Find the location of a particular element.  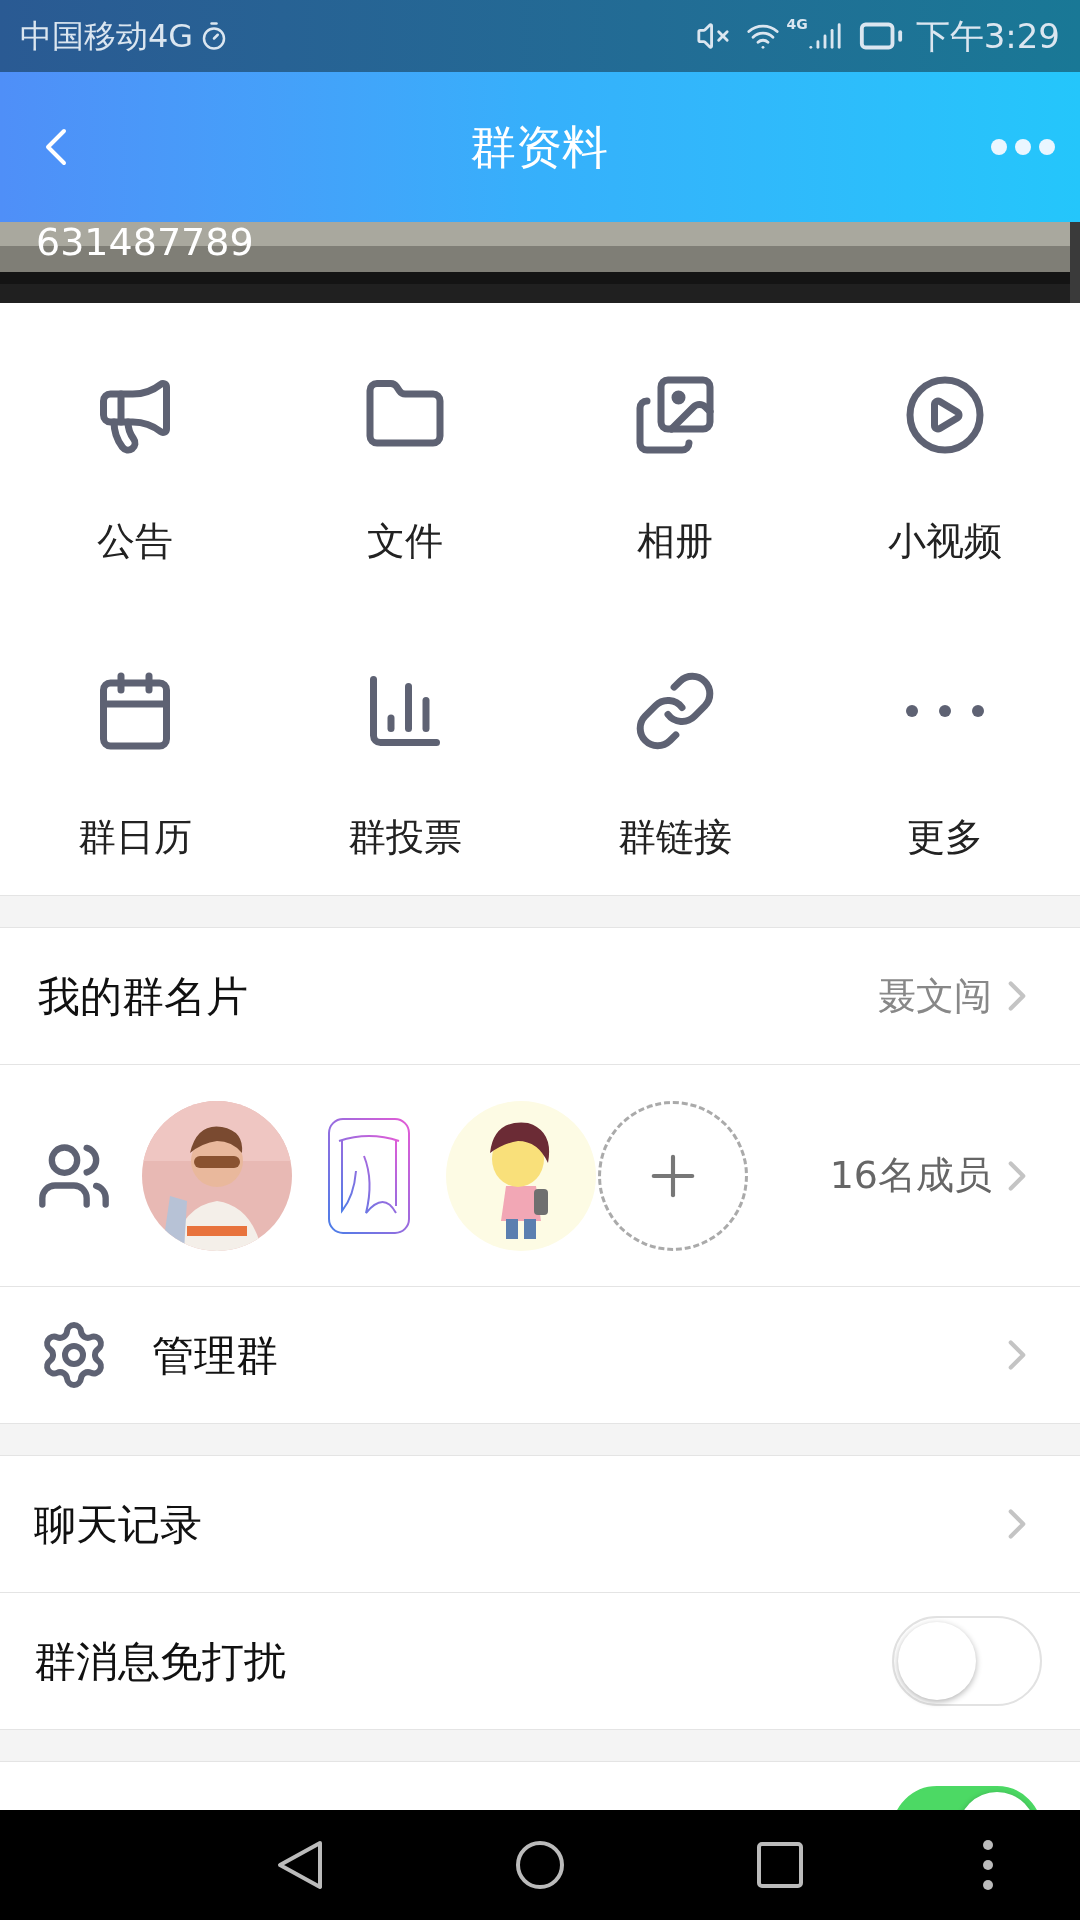

row-label: 我的群名片 is located at coordinates (143, 996).